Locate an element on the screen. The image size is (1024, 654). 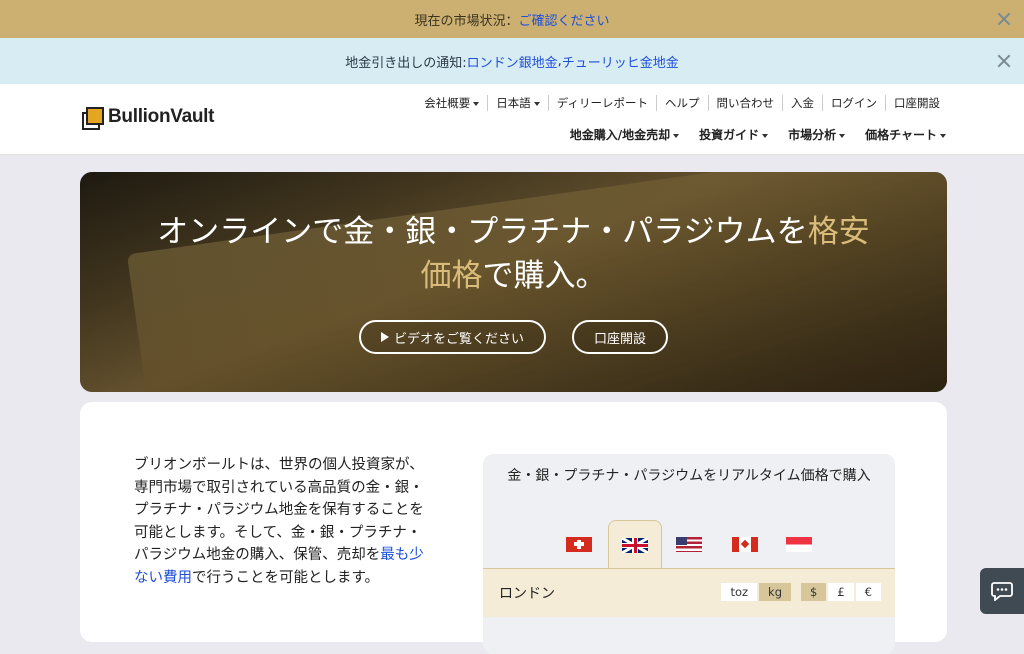
hero-headline: オンラインで金・銀・プラチナ・パラジウムを格安 価格で購入。 is located at coordinates (513, 254).